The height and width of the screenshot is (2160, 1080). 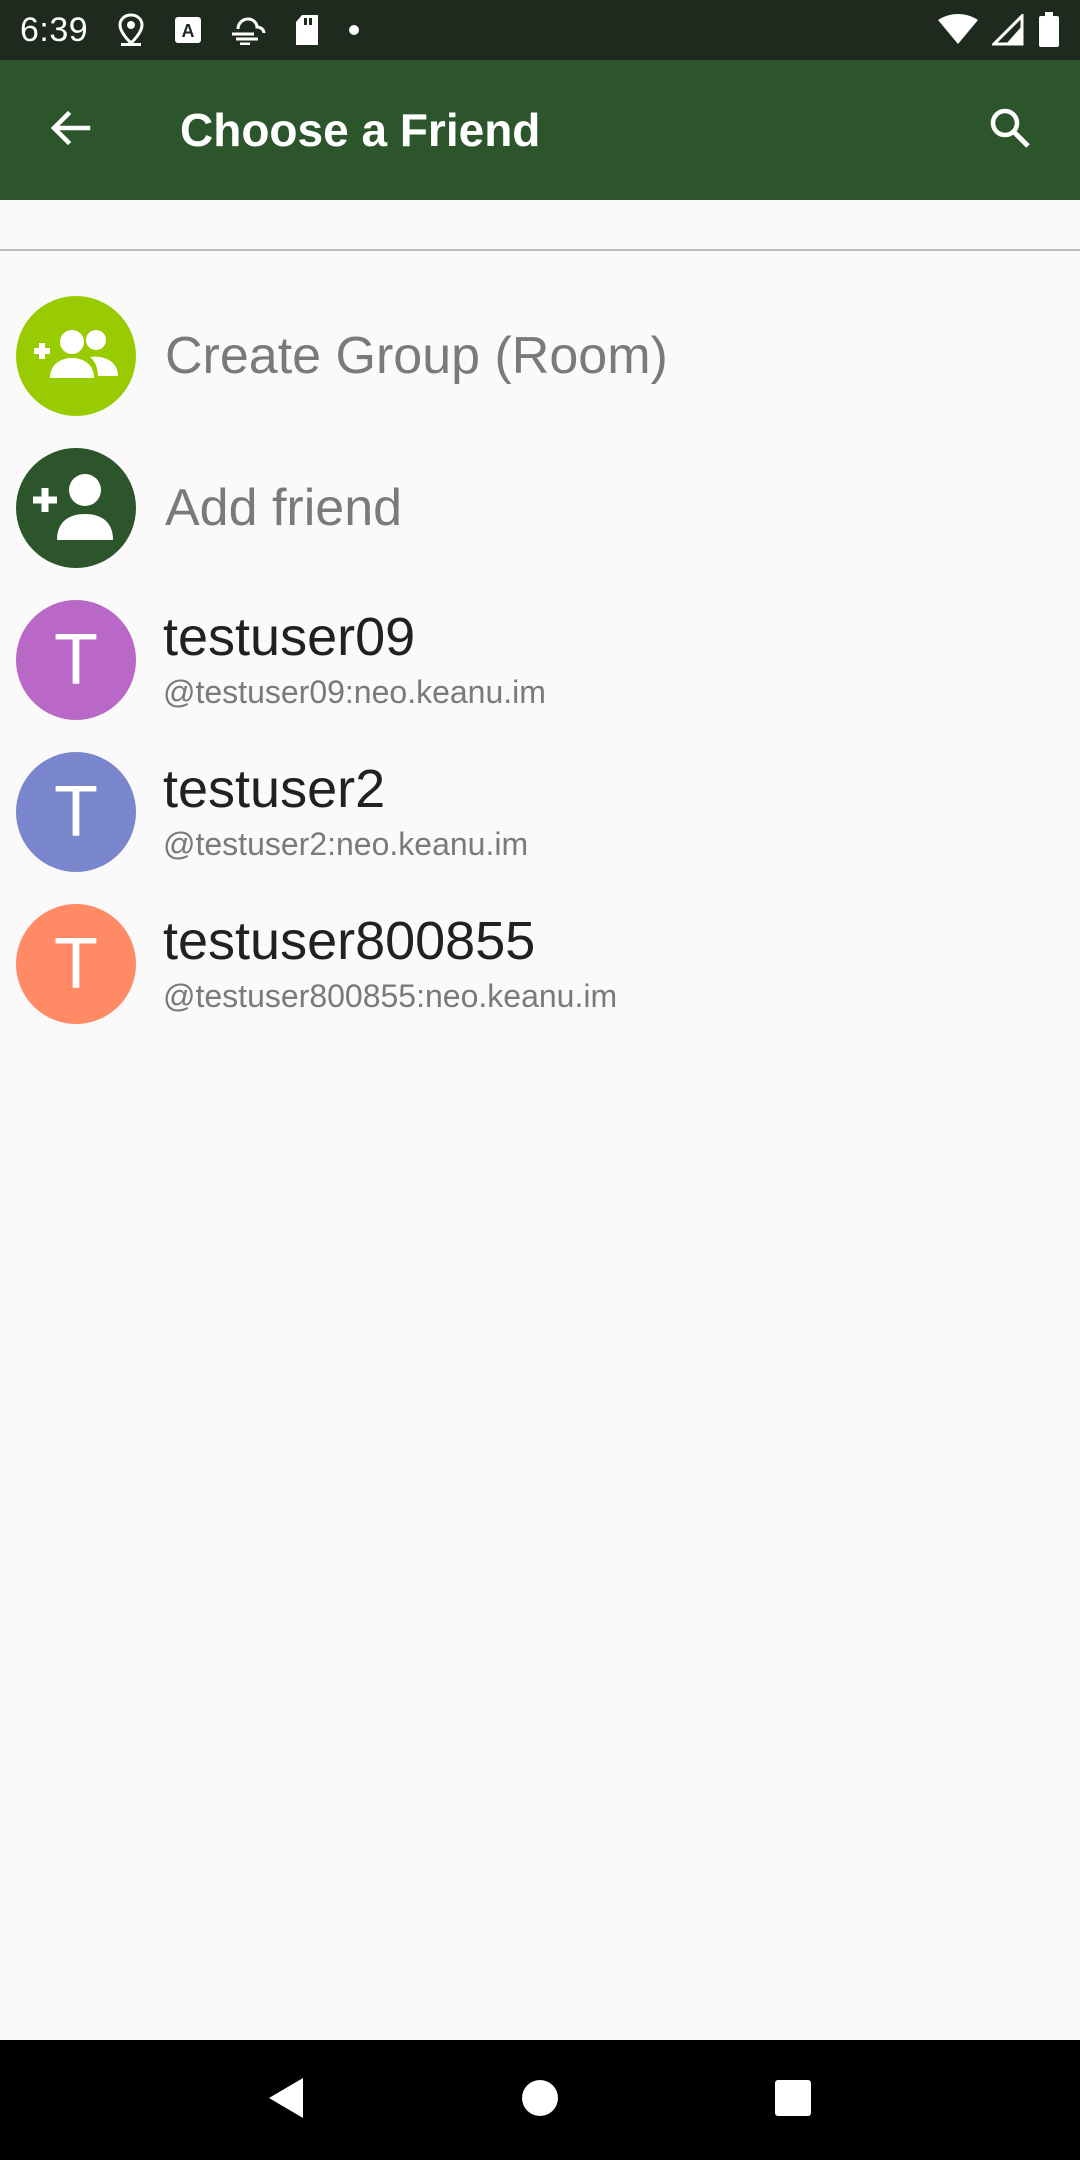 I want to click on arrow-back-icon, so click(x=70, y=130).